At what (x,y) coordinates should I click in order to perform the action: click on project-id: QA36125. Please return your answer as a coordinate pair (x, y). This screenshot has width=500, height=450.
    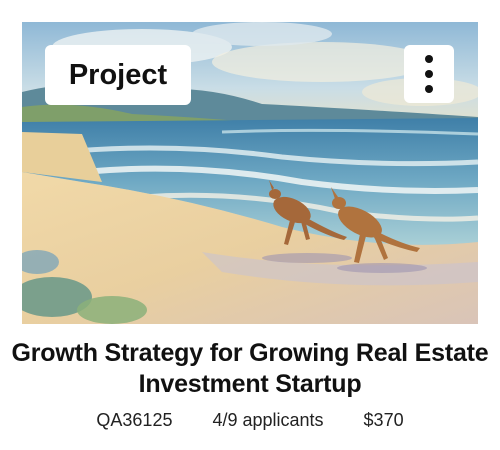
    Looking at the image, I should click on (134, 420).